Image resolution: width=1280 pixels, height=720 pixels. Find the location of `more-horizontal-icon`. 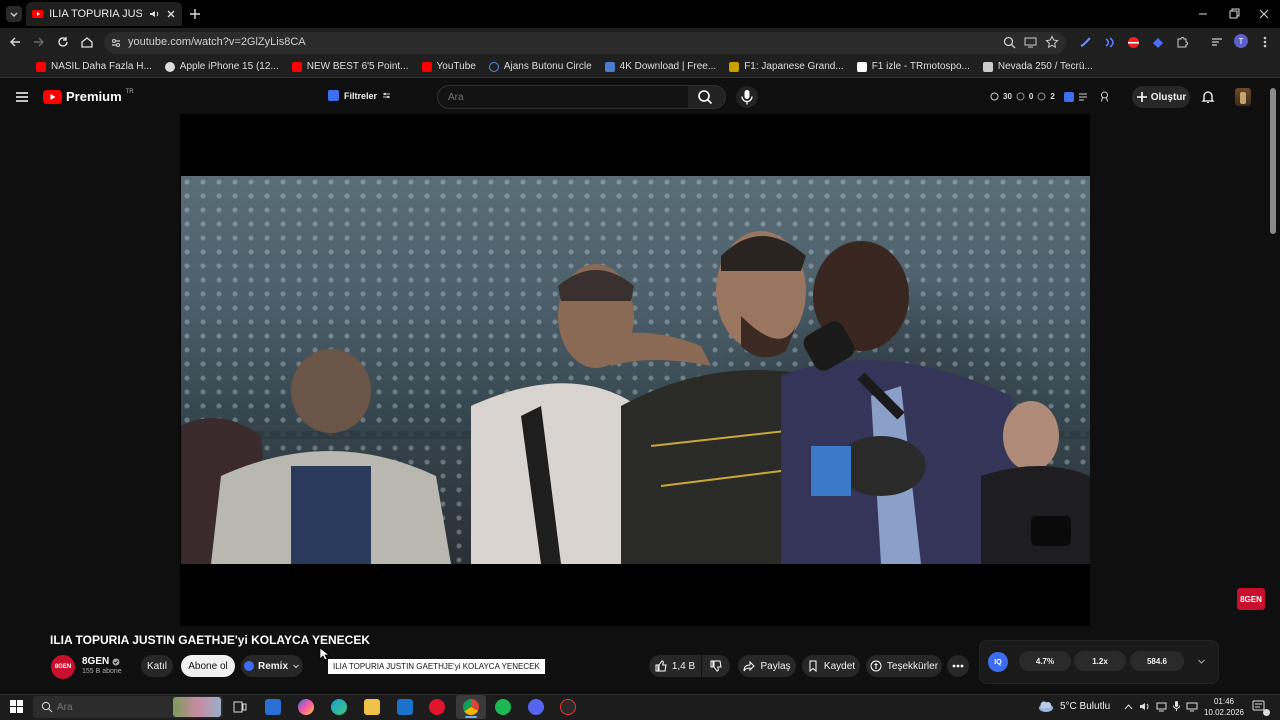

more-horizontal-icon is located at coordinates (958, 666).